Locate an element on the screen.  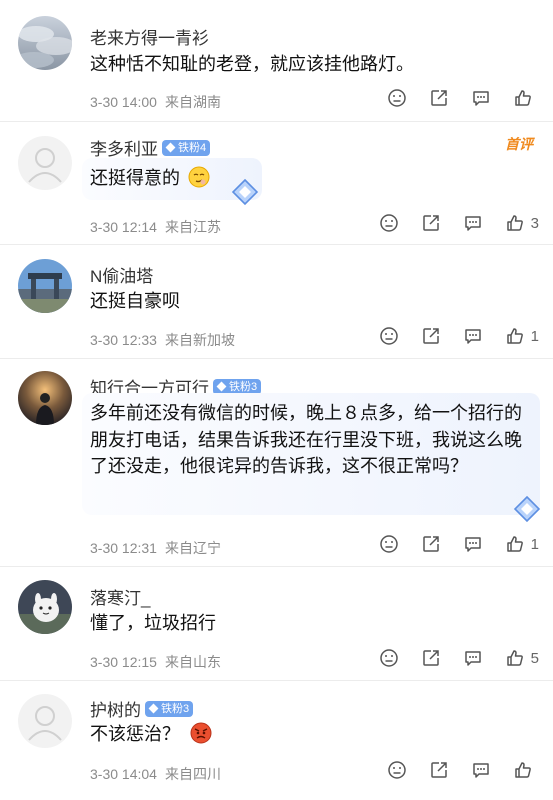
avatar-sky-image is located at coordinates (45, 43).